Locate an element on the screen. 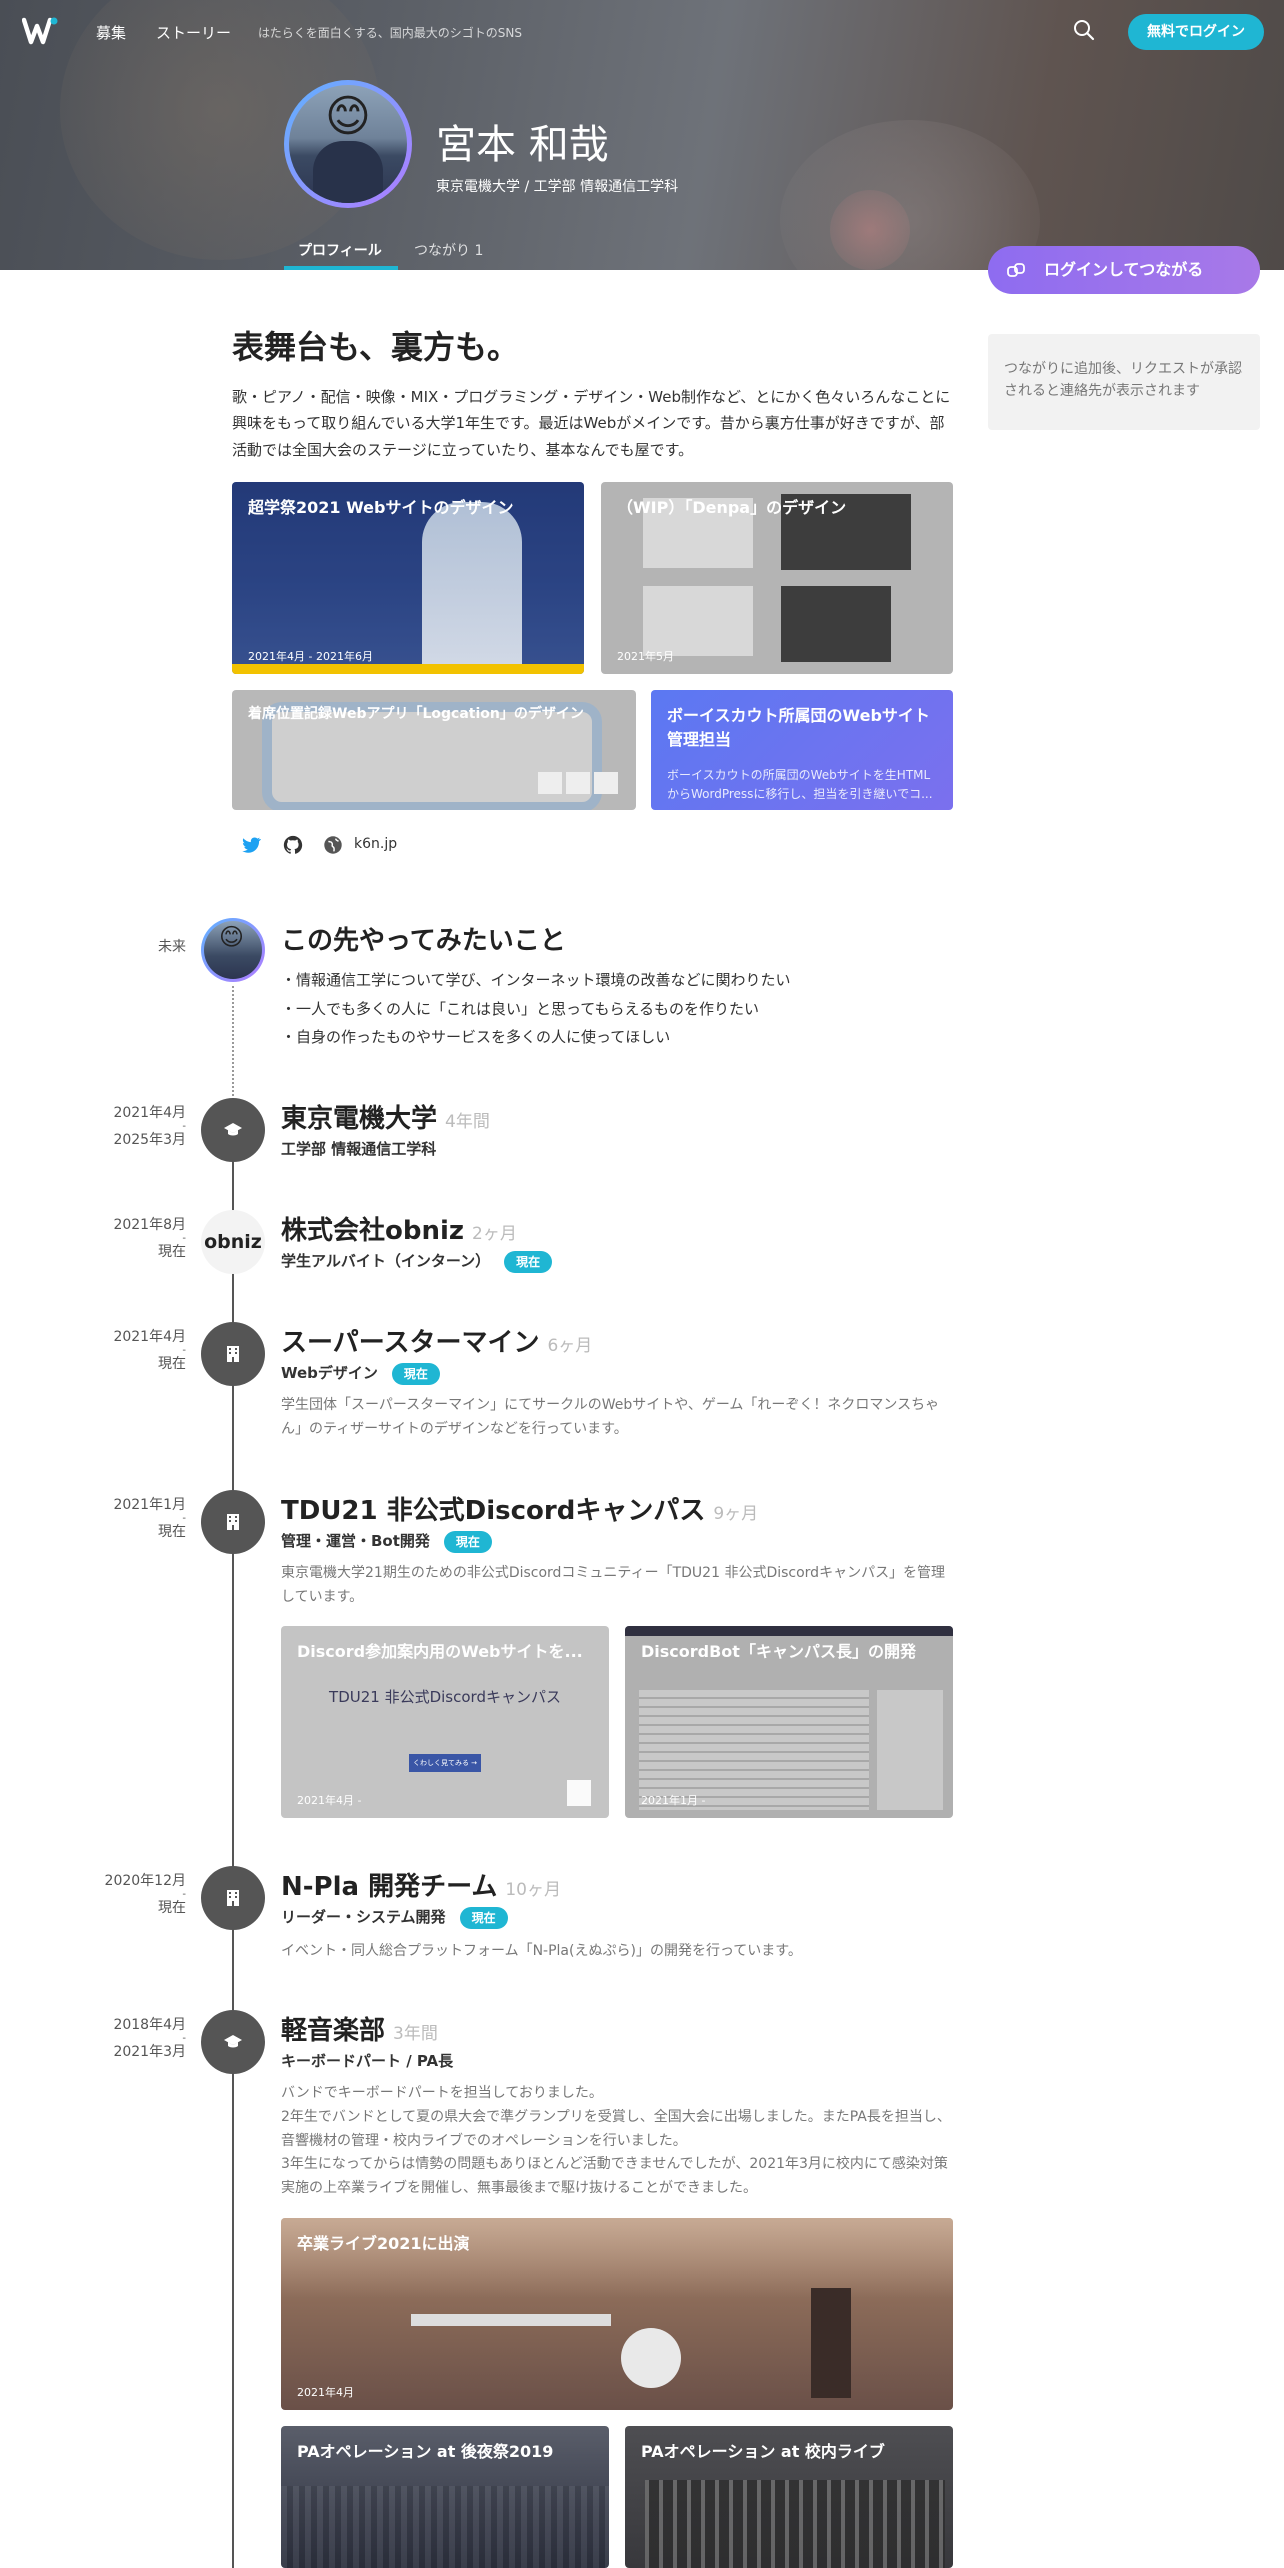 The height and width of the screenshot is (2568, 1284). card-title: DiscordBot「キャンパス長」の開発 is located at coordinates (778, 1651).